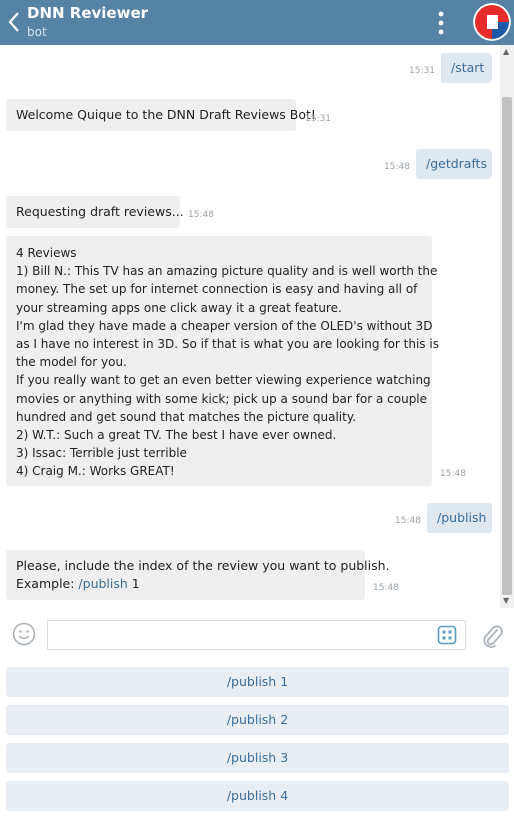  I want to click on example-argument: 1, so click(133, 583).